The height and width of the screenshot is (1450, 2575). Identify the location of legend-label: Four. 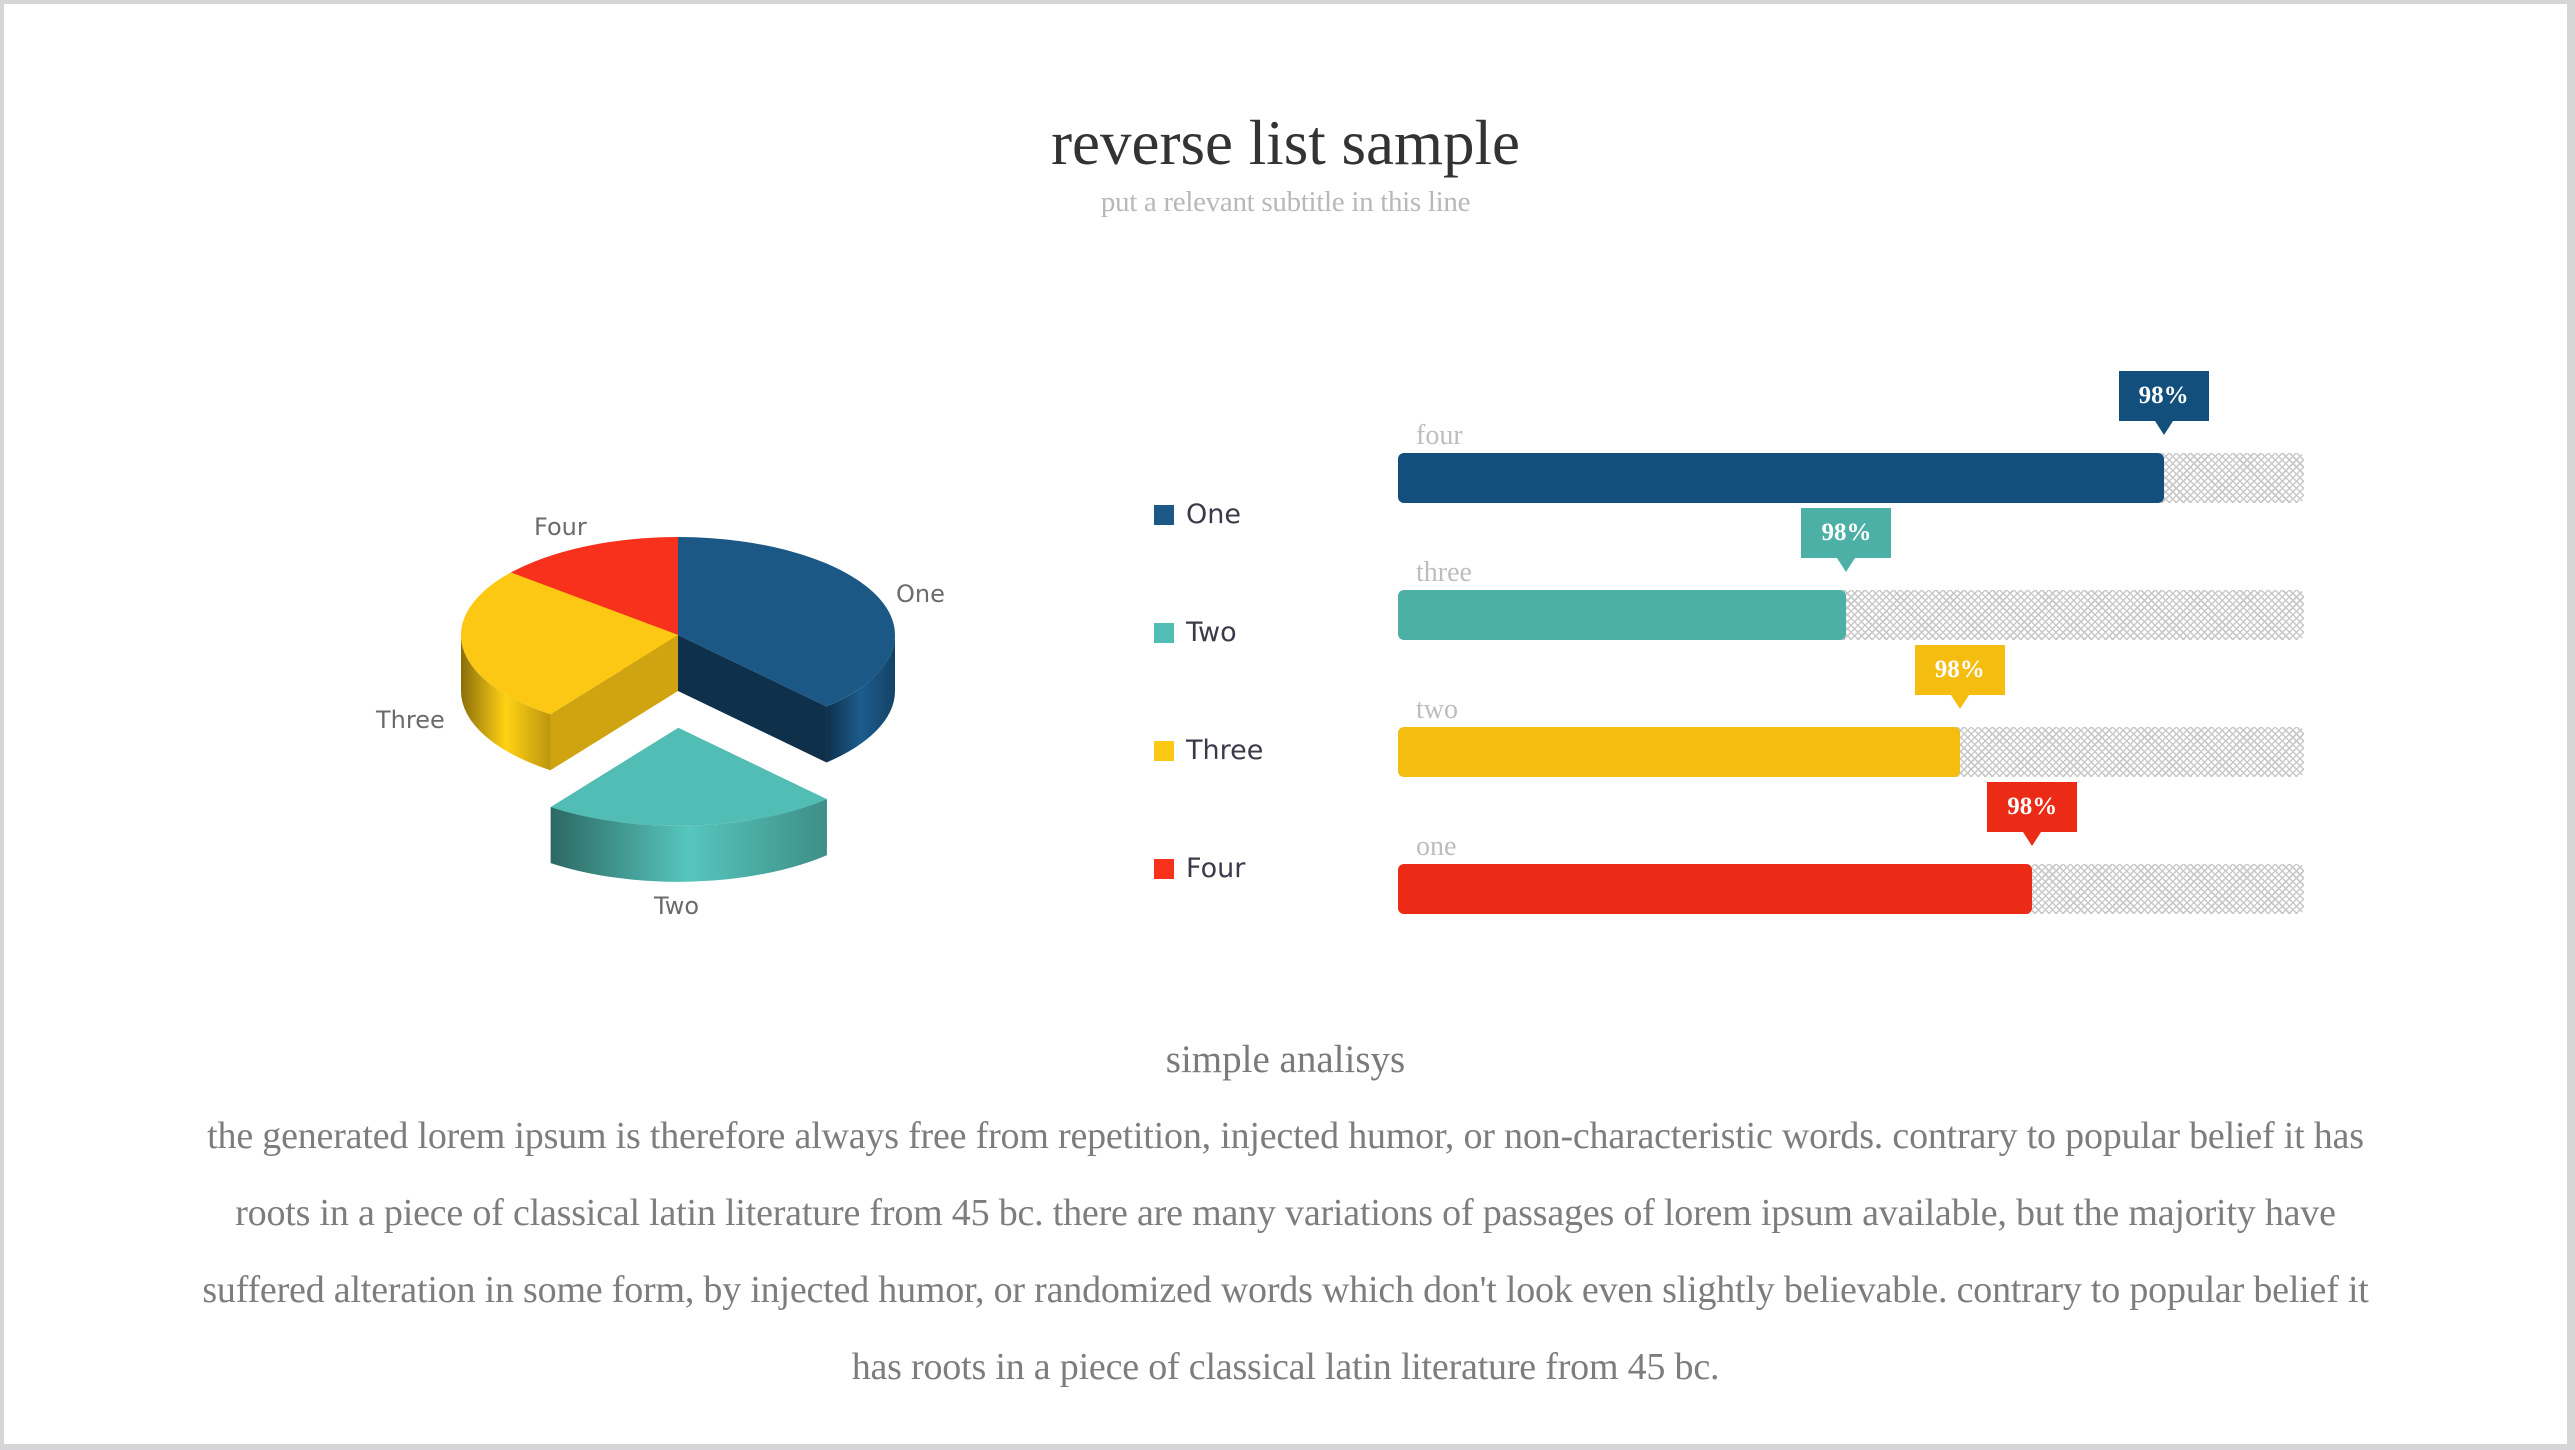
(1216, 868).